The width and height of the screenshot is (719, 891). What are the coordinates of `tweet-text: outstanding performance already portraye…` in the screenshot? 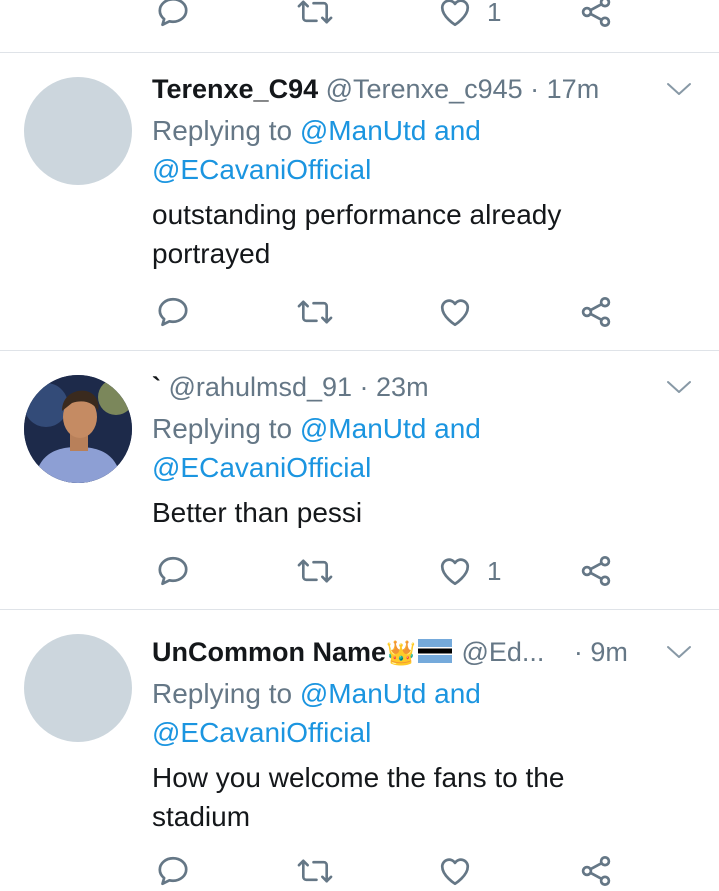 It's located at (422, 234).